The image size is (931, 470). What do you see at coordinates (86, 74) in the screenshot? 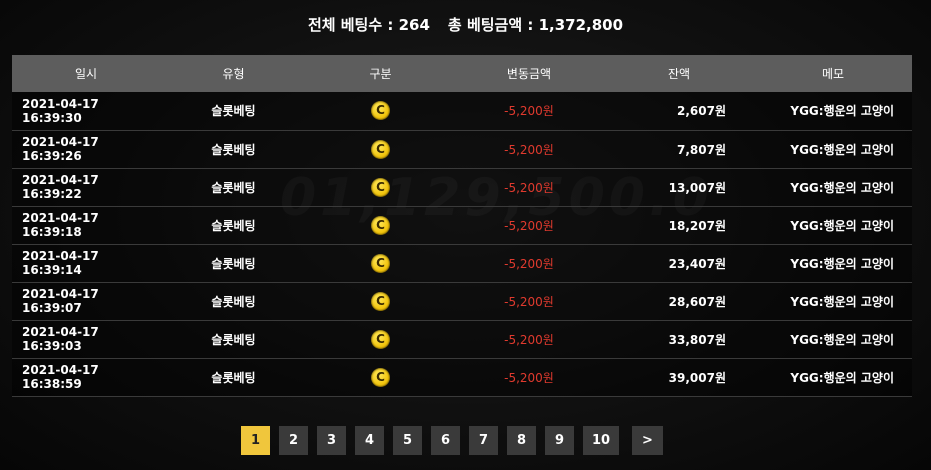
I see `header-datetime: 일시` at bounding box center [86, 74].